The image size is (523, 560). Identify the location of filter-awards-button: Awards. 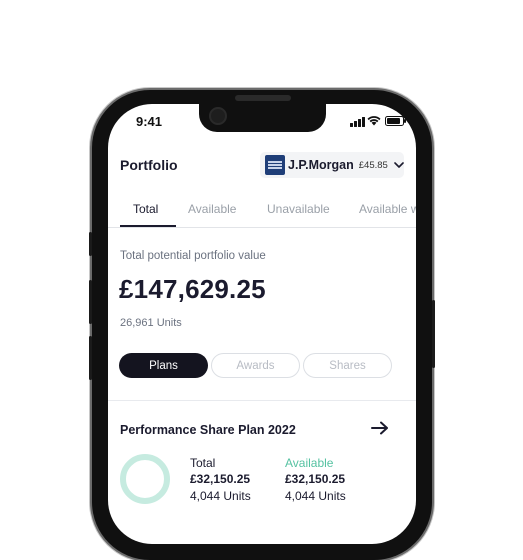
(255, 365).